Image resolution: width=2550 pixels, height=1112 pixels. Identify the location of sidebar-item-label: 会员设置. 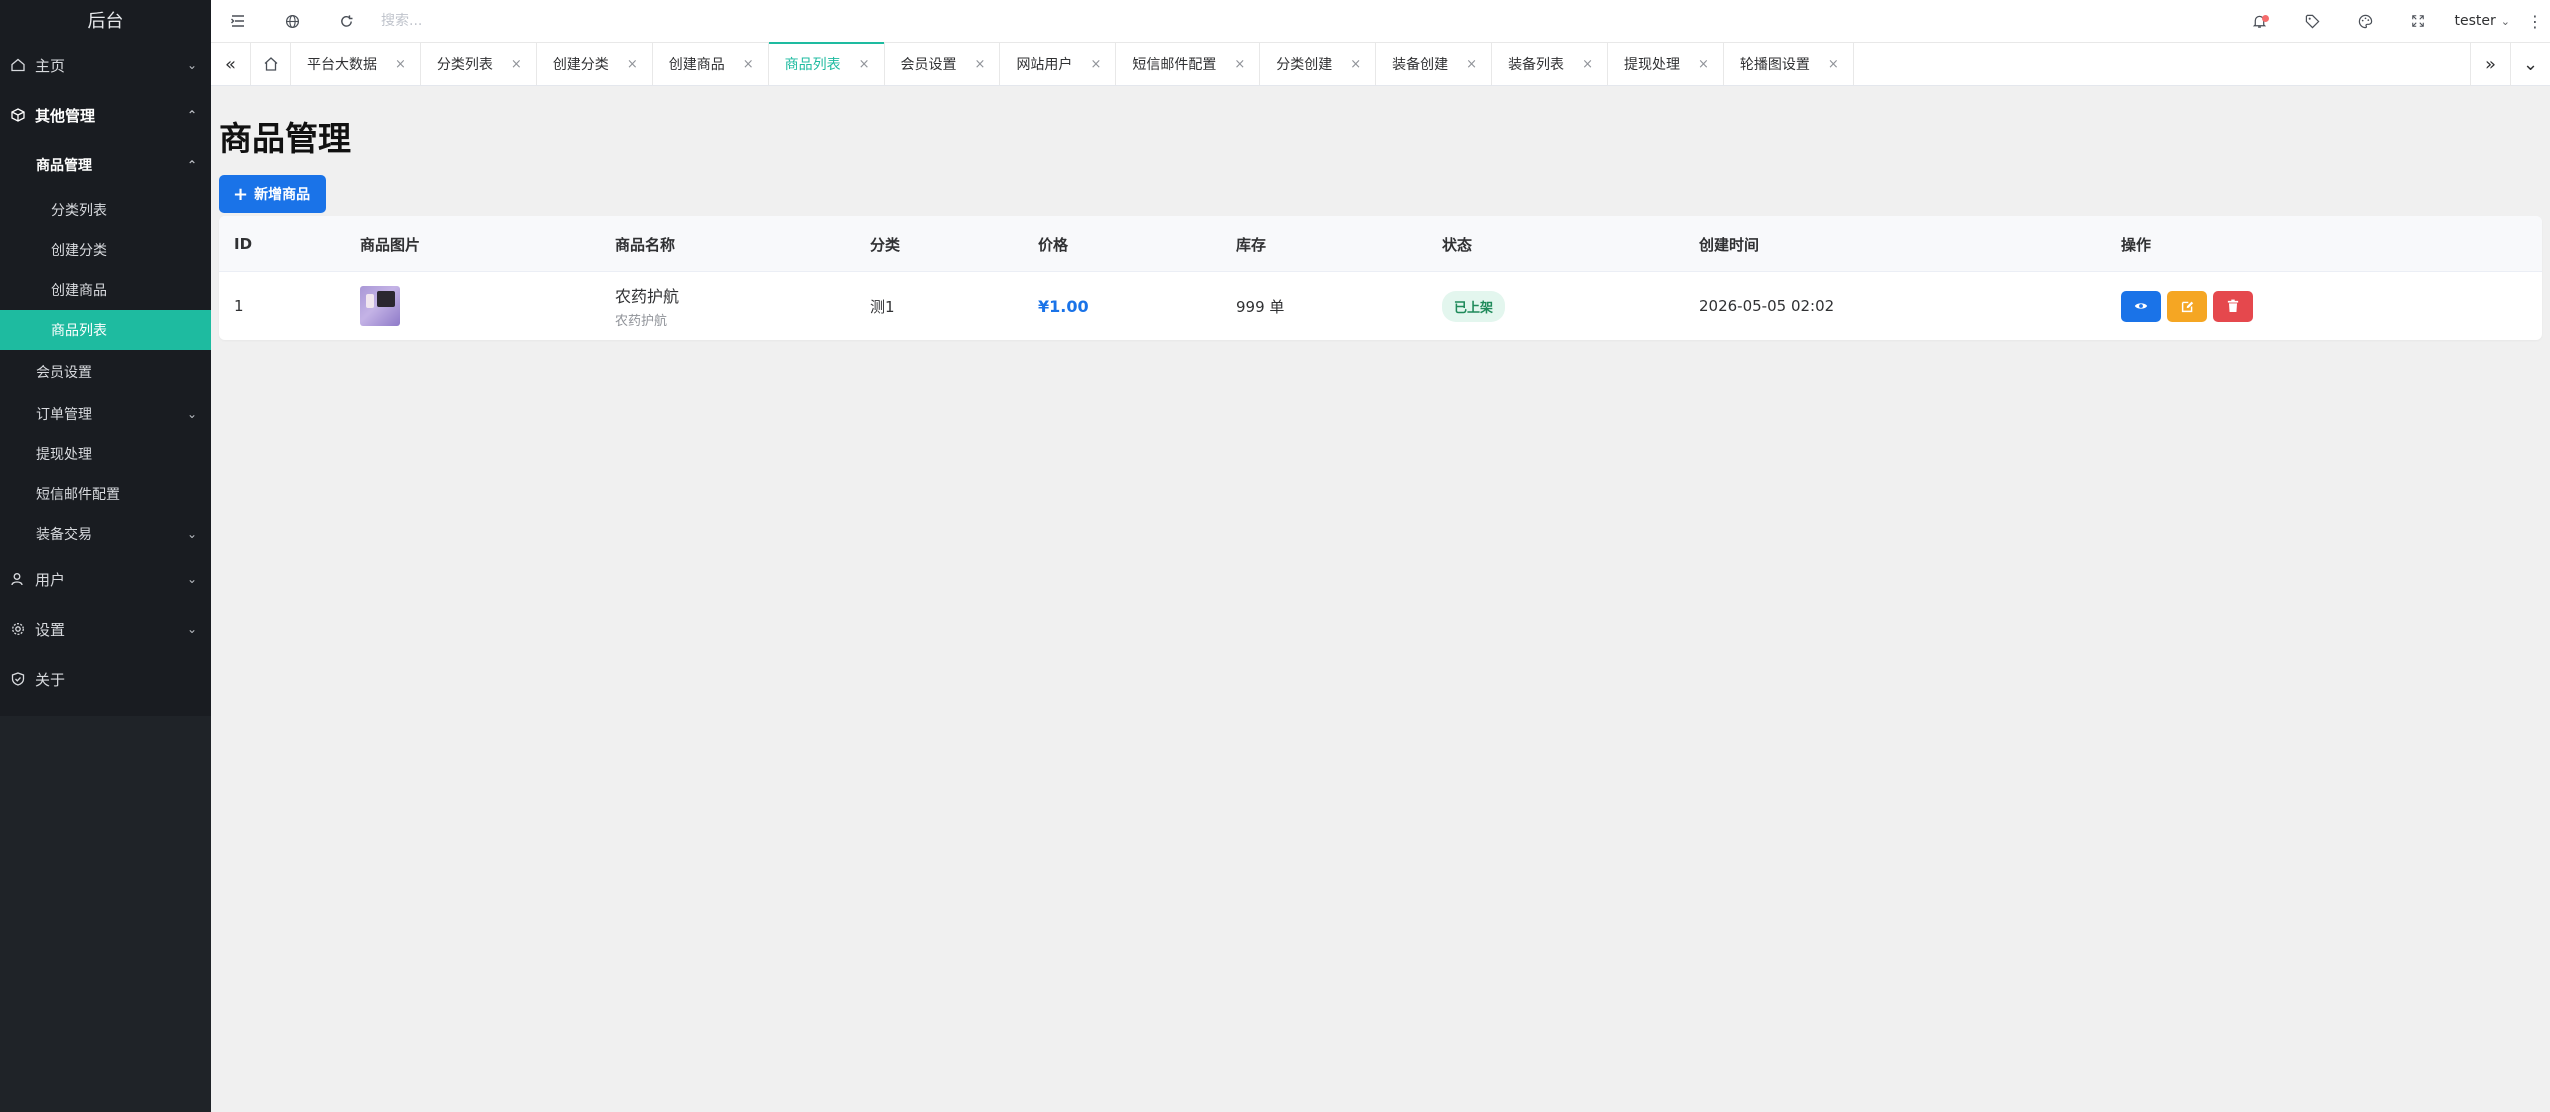
(64, 373).